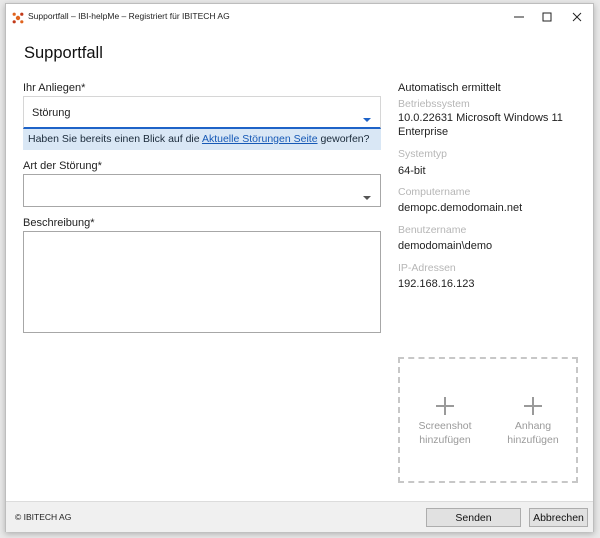 This screenshot has height=538, width=600. I want to click on art-label: Art der Störung*, so click(62, 166).